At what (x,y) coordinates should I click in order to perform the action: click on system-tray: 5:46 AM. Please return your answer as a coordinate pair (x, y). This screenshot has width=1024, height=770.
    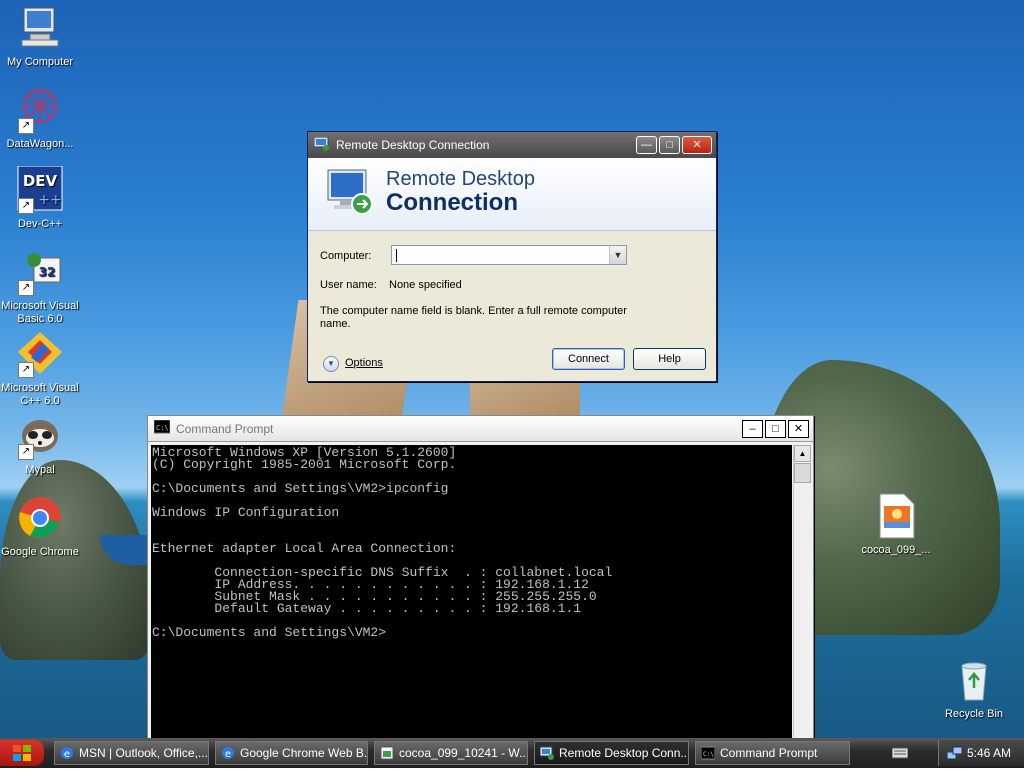
    Looking at the image, I should click on (981, 753).